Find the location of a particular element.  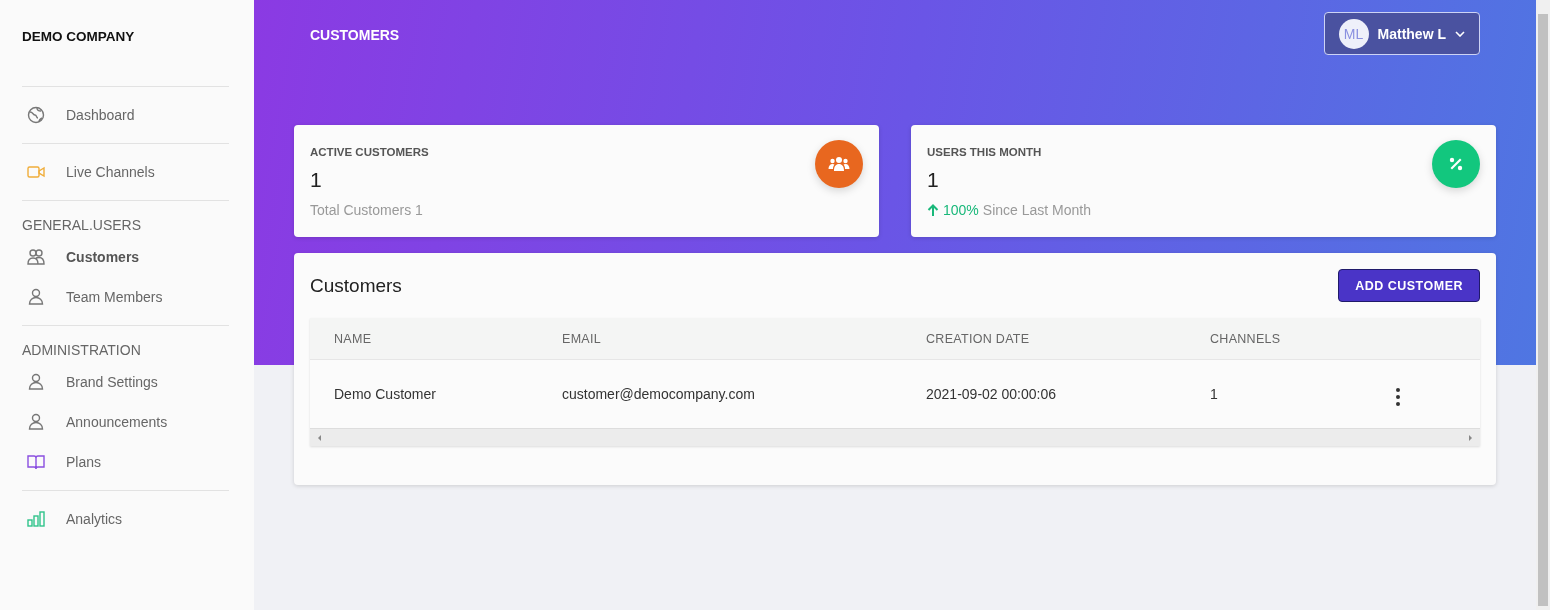

sidebar-item: Brand Settings is located at coordinates (125, 382).